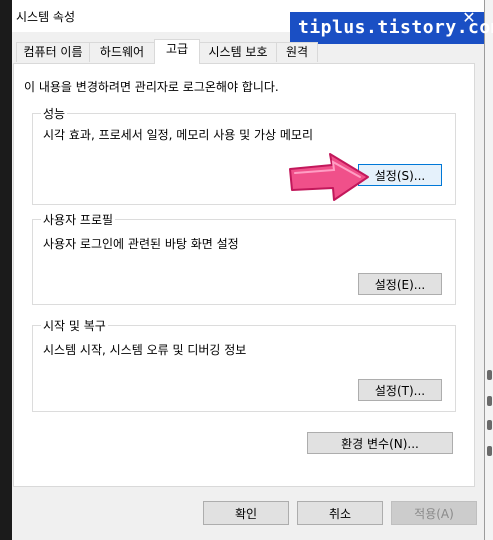 The image size is (493, 540). What do you see at coordinates (238, 52) in the screenshot?
I see `tab-system-protection: 시스템 보호` at bounding box center [238, 52].